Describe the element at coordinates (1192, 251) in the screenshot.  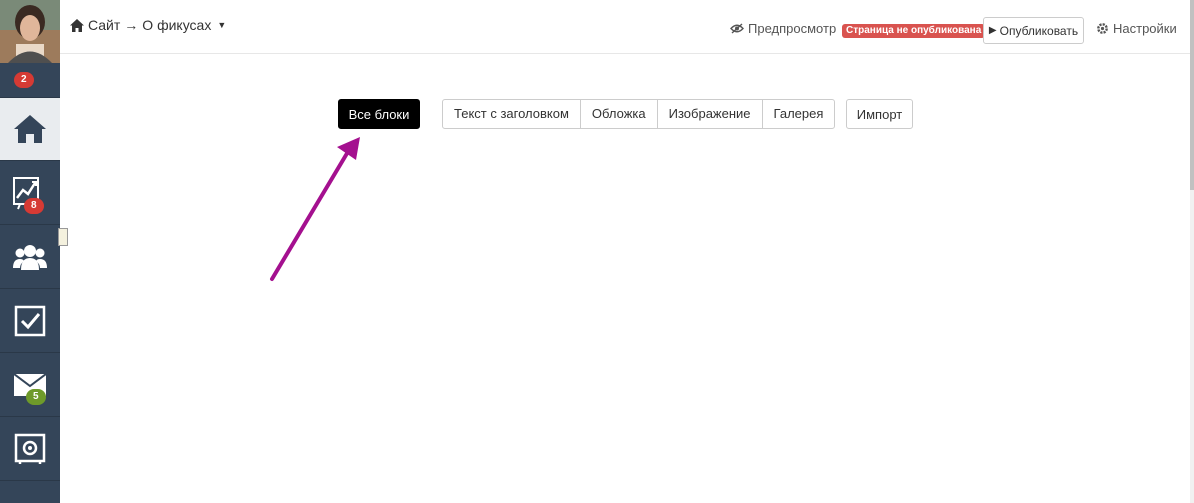
I see `scrollbar` at that location.